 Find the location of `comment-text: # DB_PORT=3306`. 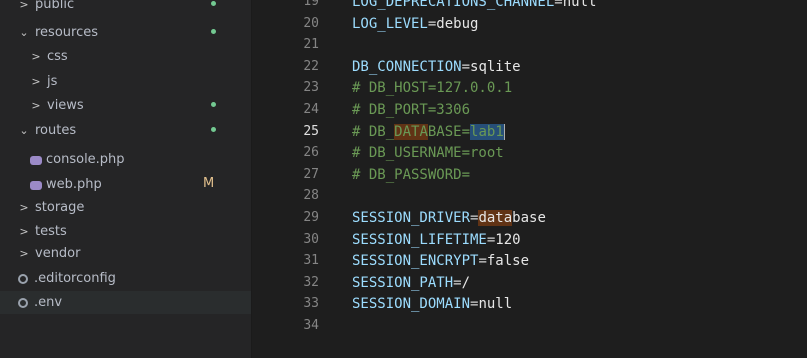

comment-text: # DB_PORT=3306 is located at coordinates (411, 110).